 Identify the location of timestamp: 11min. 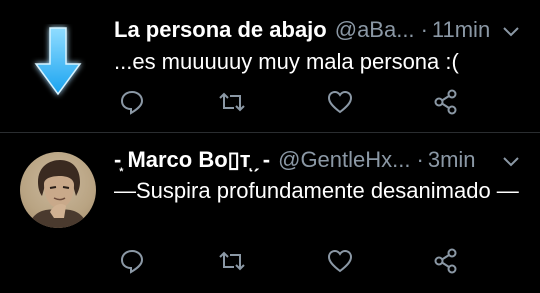
(461, 30).